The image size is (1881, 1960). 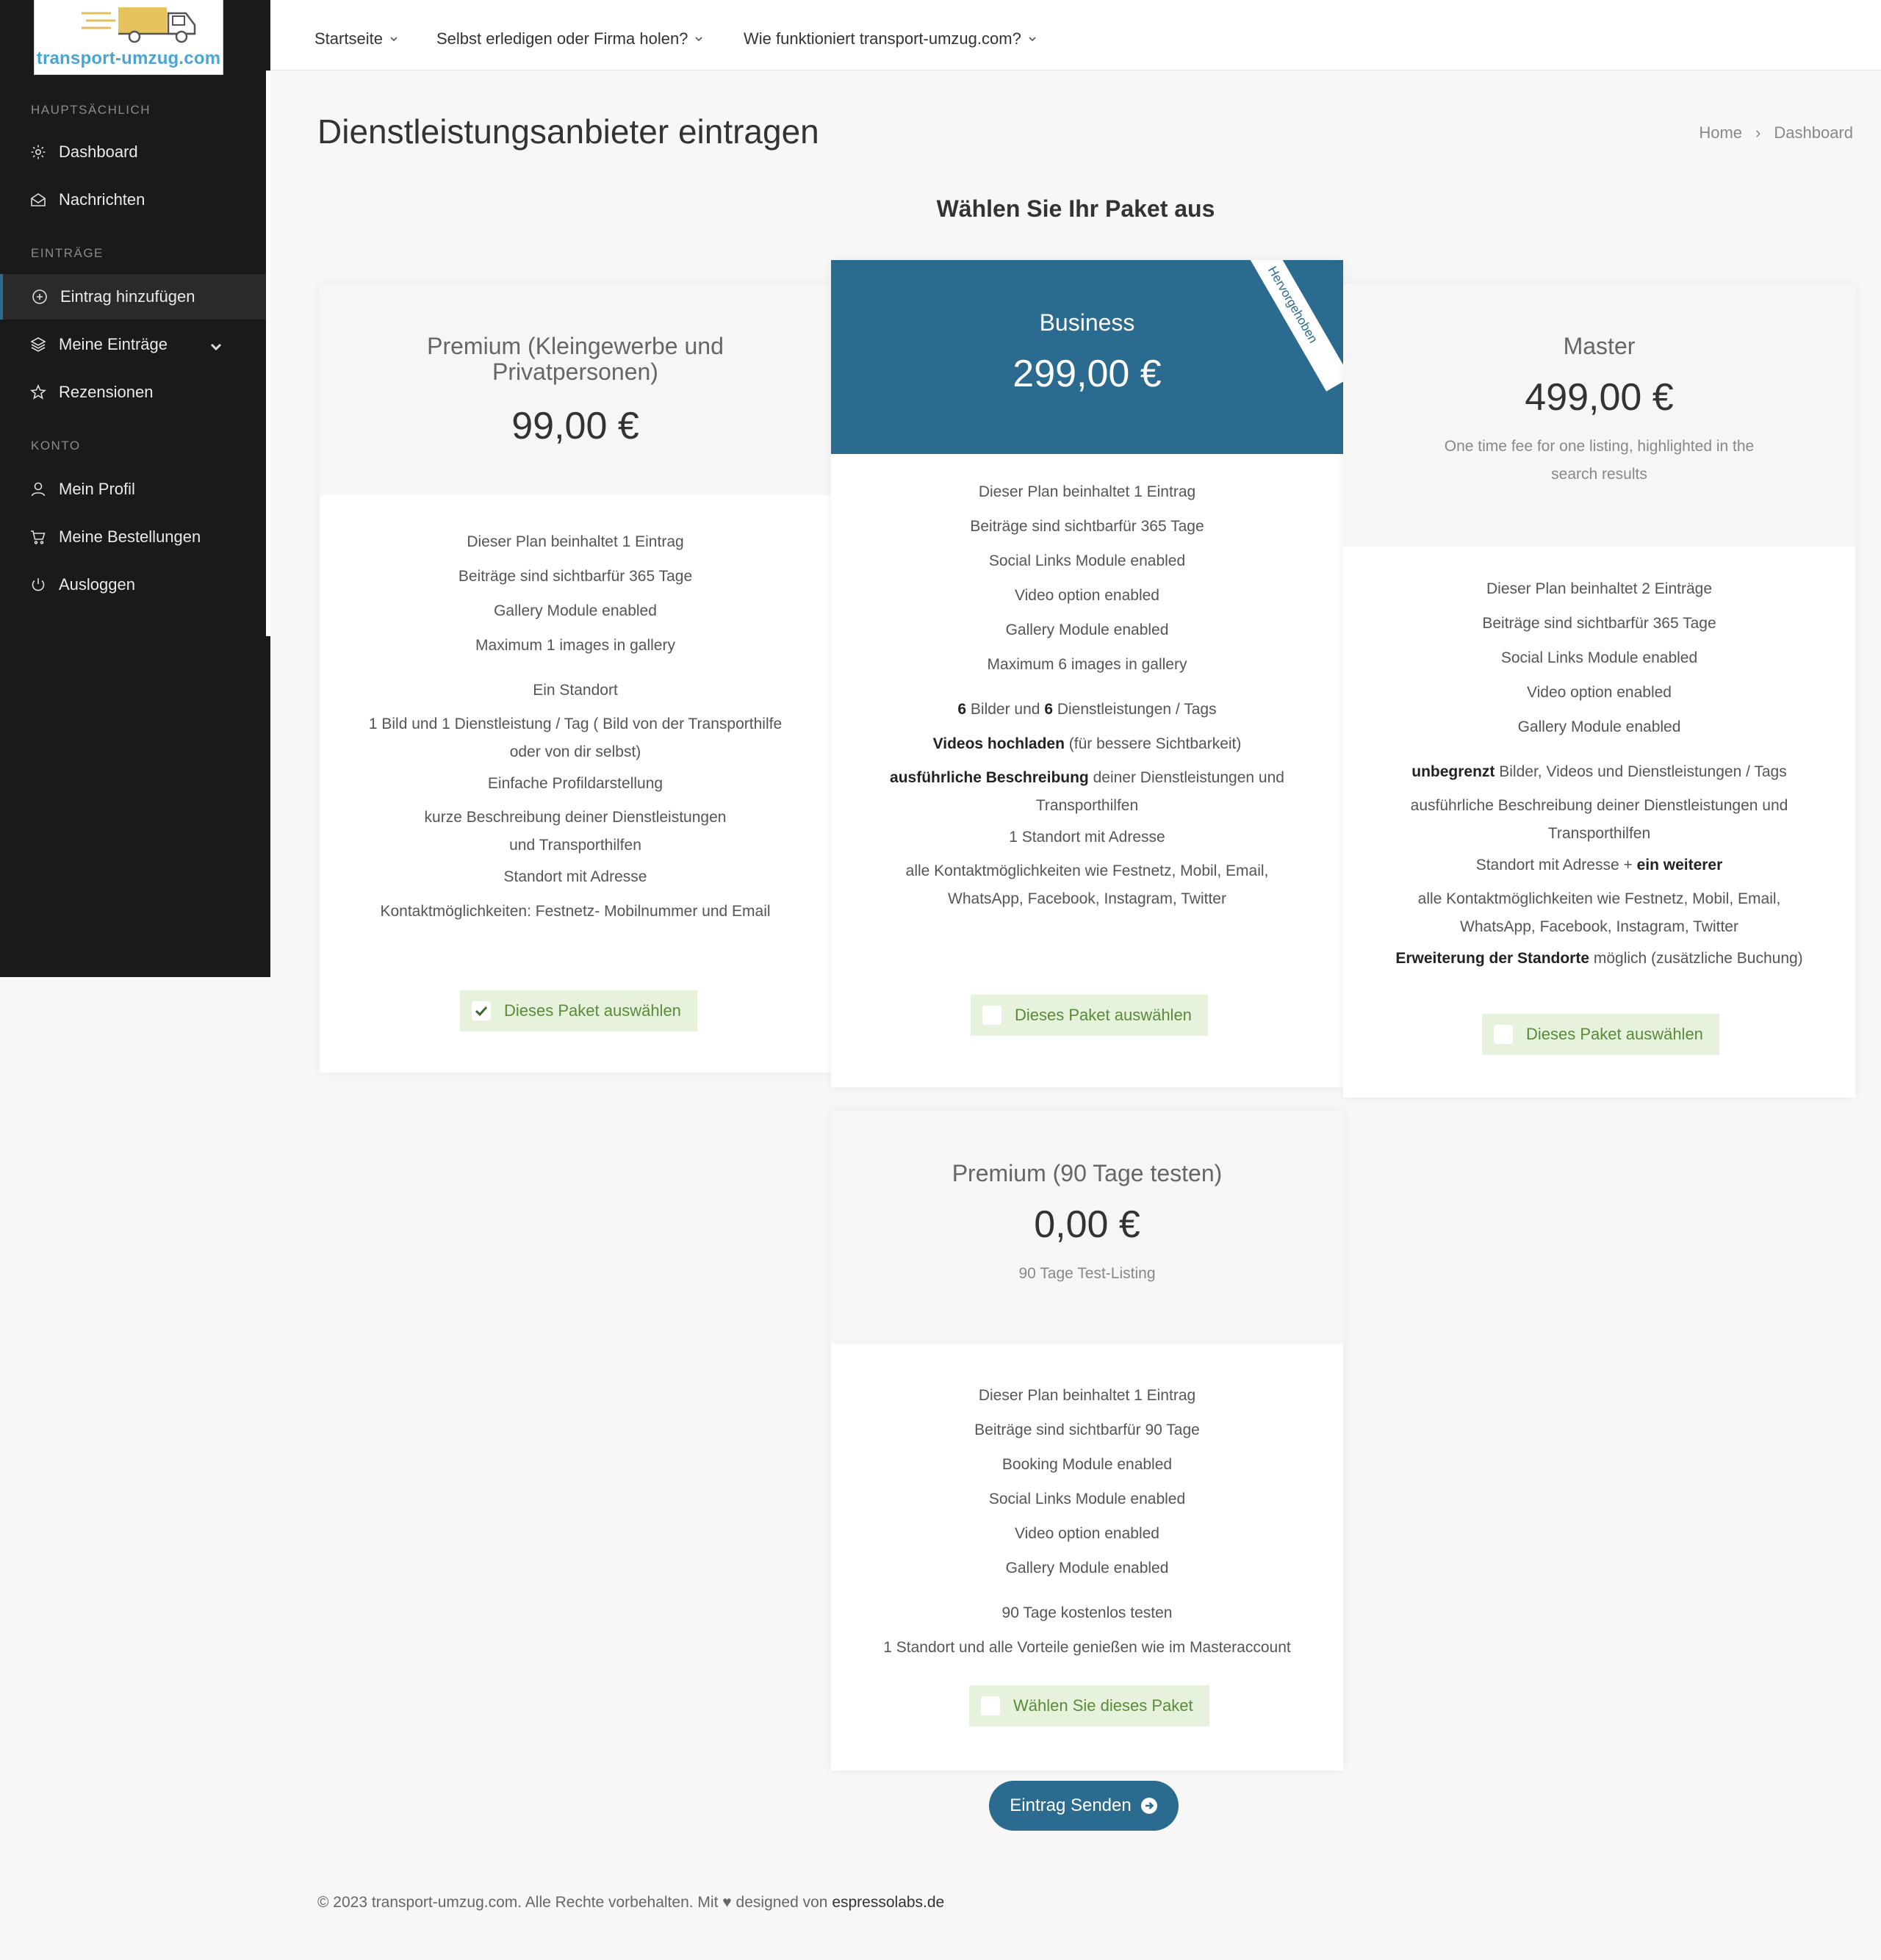 I want to click on sidebar-item-label: Mein Profil, so click(x=97, y=489).